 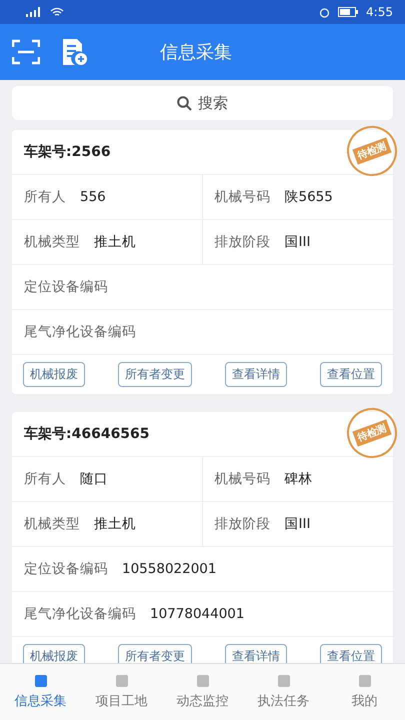 I want to click on field-value: 随口, so click(x=94, y=479).